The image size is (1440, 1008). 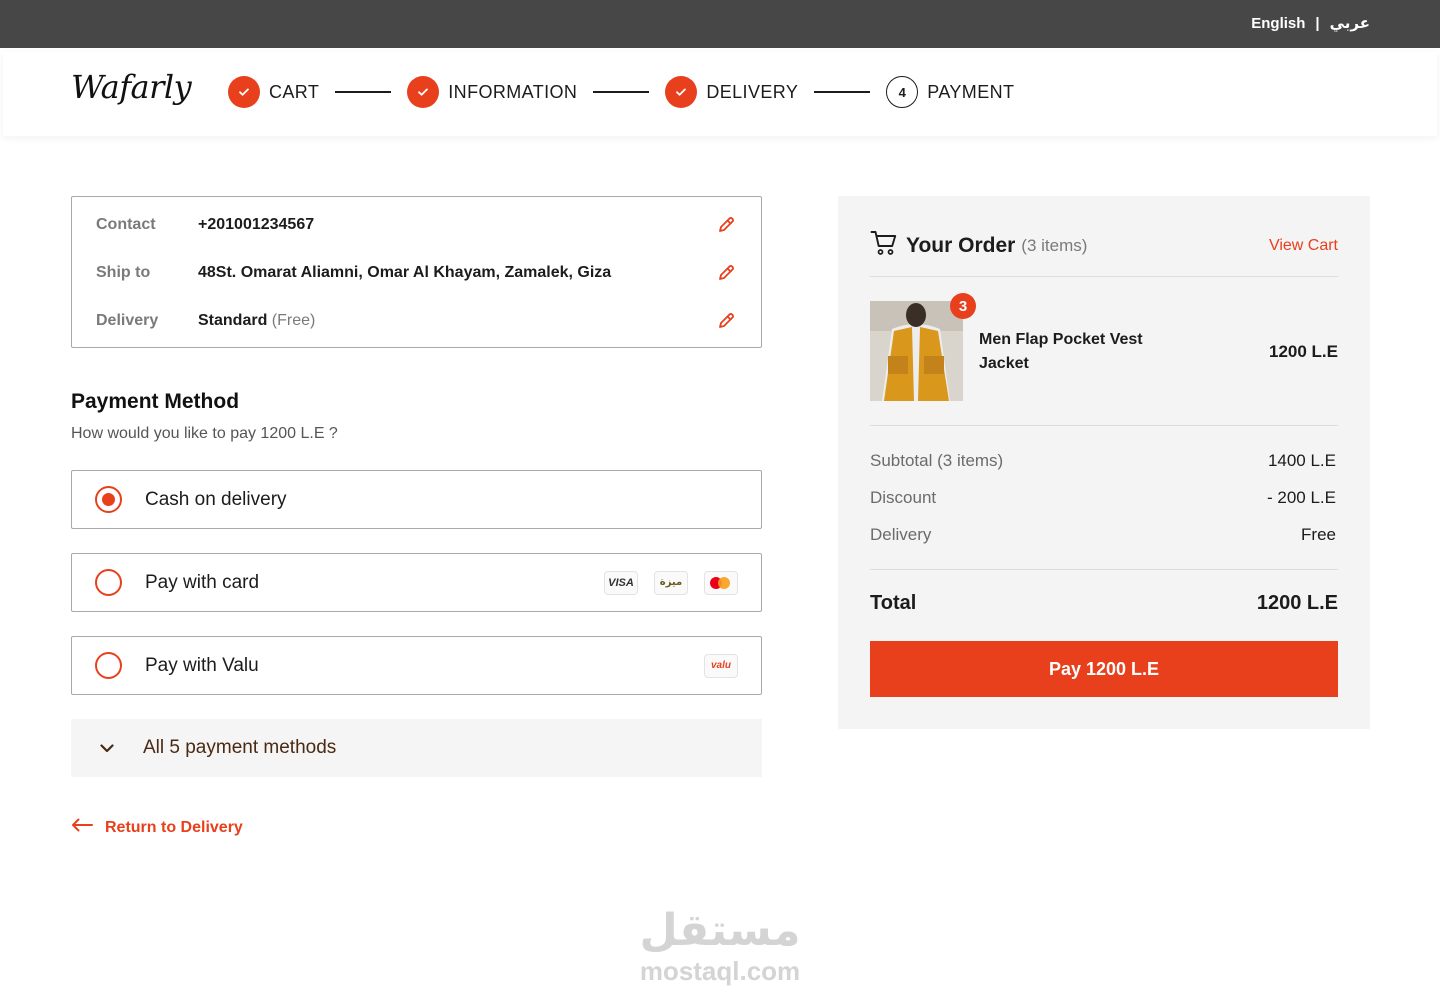 I want to click on checkout-steps: CART INFORMATION DELIVERY 4 PAYMENT, so click(x=621, y=92).